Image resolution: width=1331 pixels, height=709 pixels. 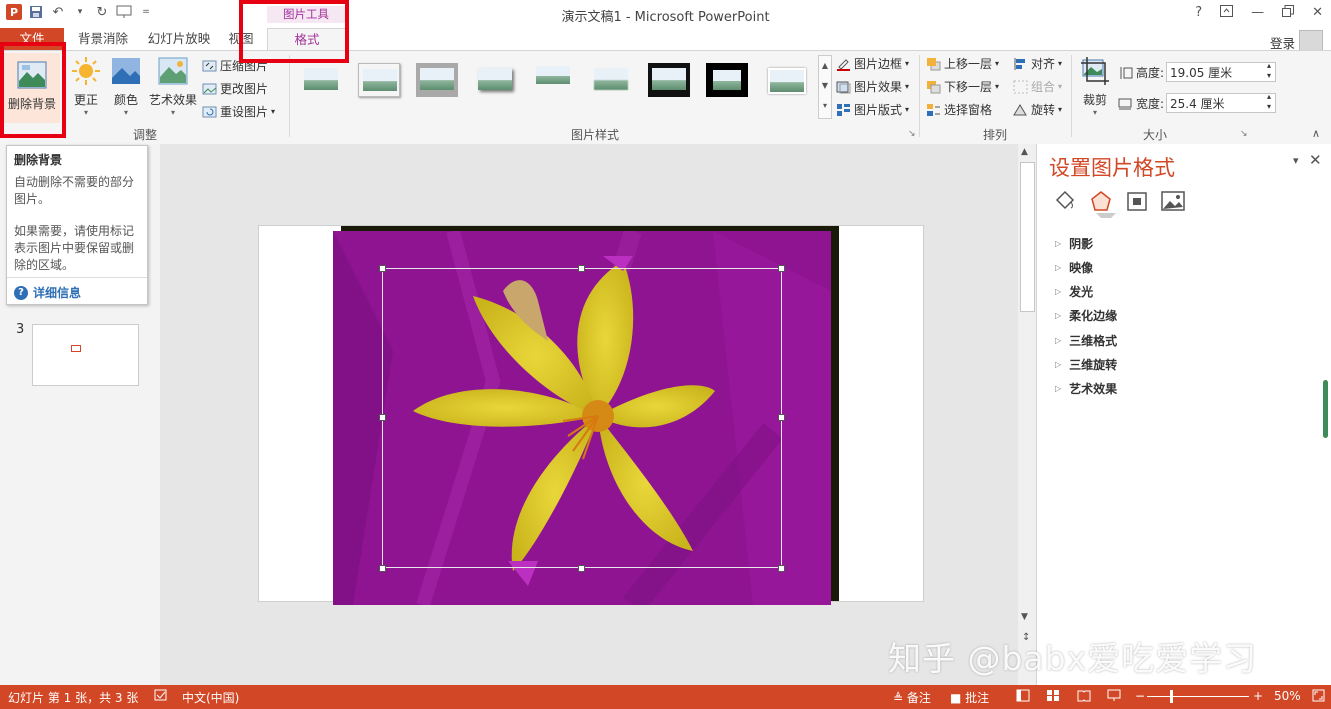 I want to click on slideshow-icon, so click(x=1114, y=697).